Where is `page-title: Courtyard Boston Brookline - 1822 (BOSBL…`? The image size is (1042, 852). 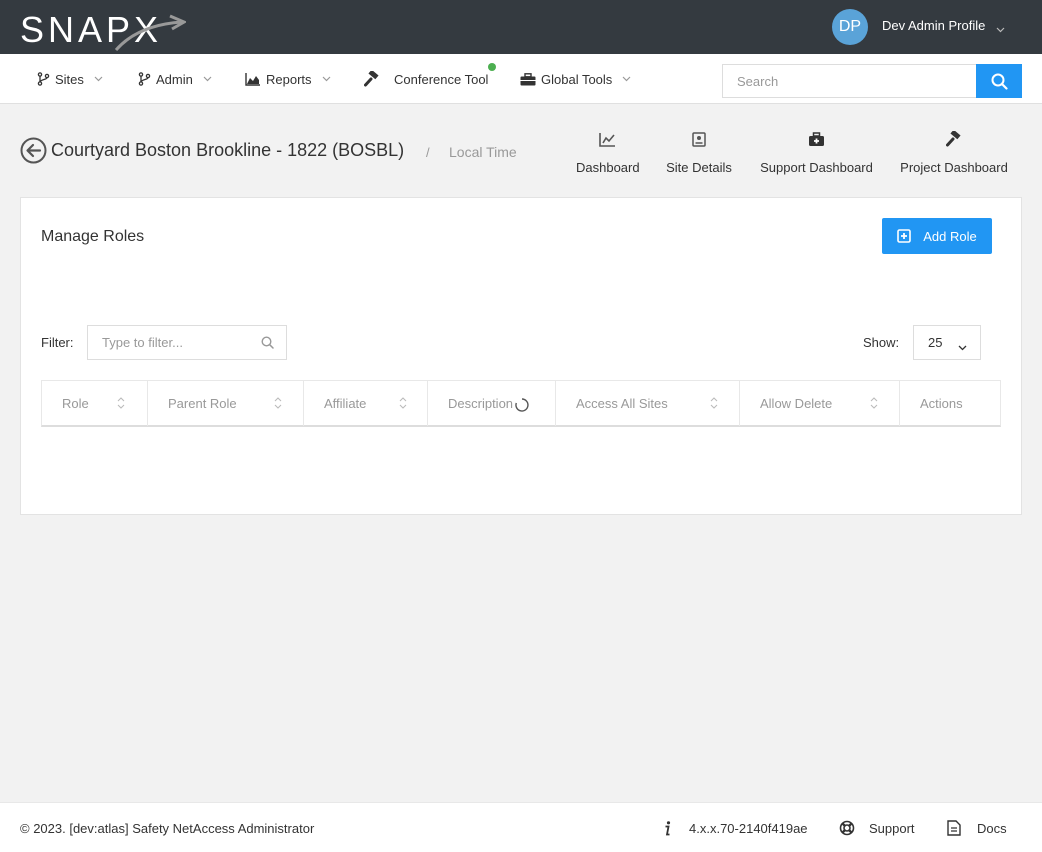 page-title: Courtyard Boston Brookline - 1822 (BOSBL… is located at coordinates (228, 150).